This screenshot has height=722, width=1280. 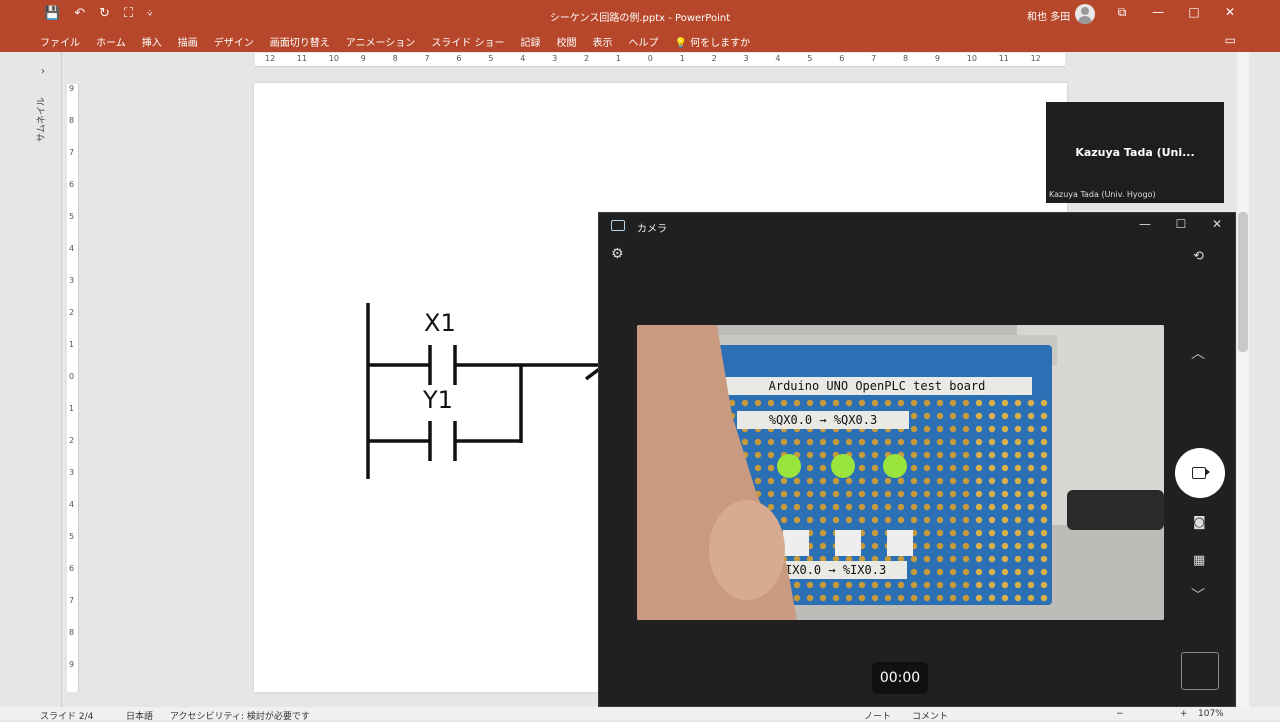 What do you see at coordinates (644, 41) in the screenshot?
I see `tab-help: ヘルプ` at bounding box center [644, 41].